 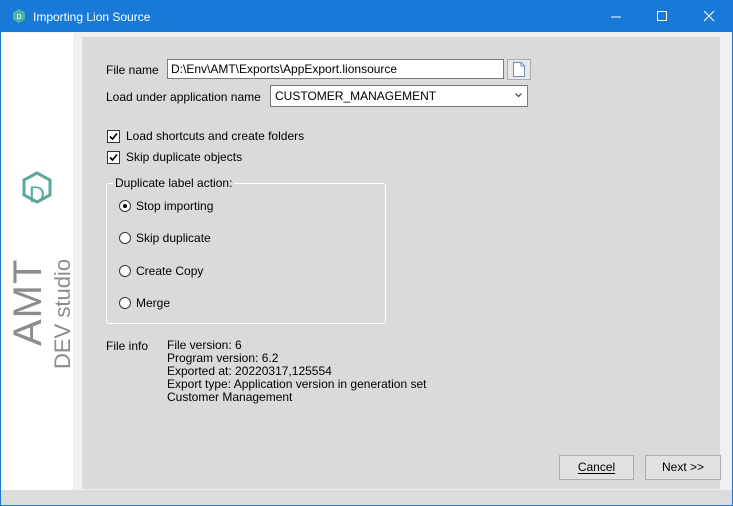 I want to click on stop-importing-label: Stop importing, so click(x=175, y=206).